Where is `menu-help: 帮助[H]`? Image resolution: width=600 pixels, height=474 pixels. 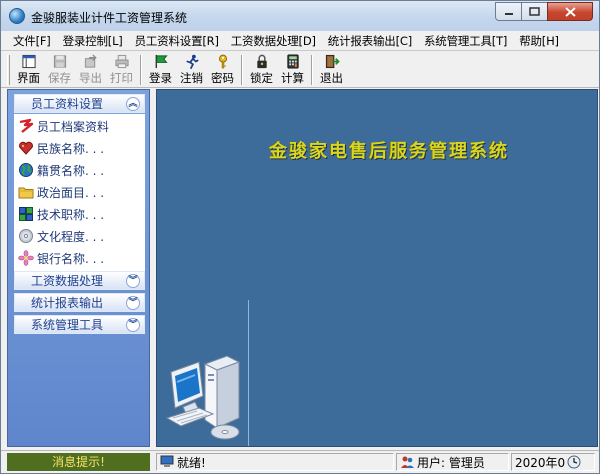
menu-help: 帮助[H] is located at coordinates (539, 41).